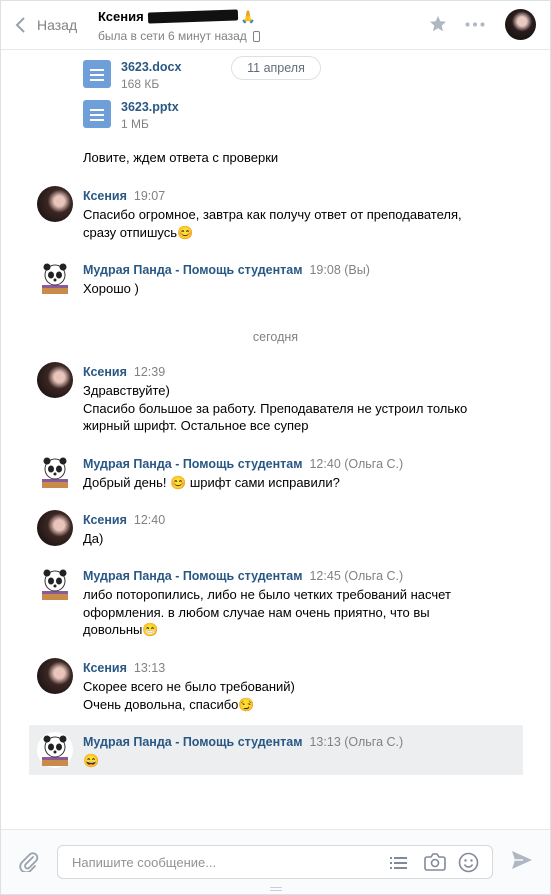  What do you see at coordinates (93, 538) in the screenshot?
I see `message-text: Да)` at bounding box center [93, 538].